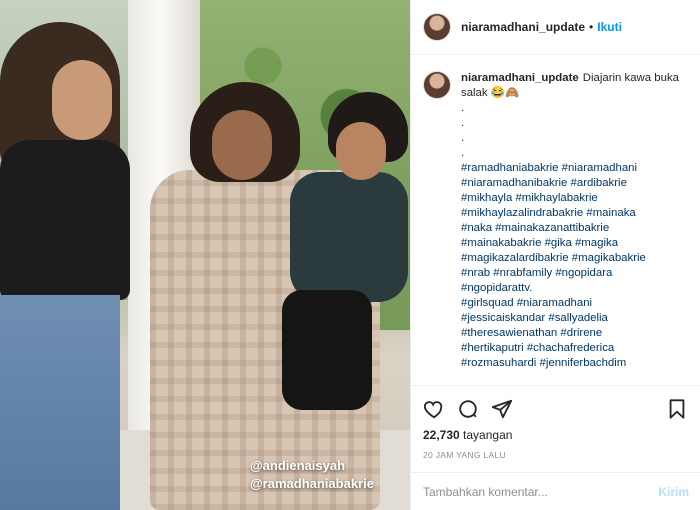 This screenshot has height=510, width=700. What do you see at coordinates (312, 483) in the screenshot?
I see `mention-tag: @ramadhaniabakrie` at bounding box center [312, 483].